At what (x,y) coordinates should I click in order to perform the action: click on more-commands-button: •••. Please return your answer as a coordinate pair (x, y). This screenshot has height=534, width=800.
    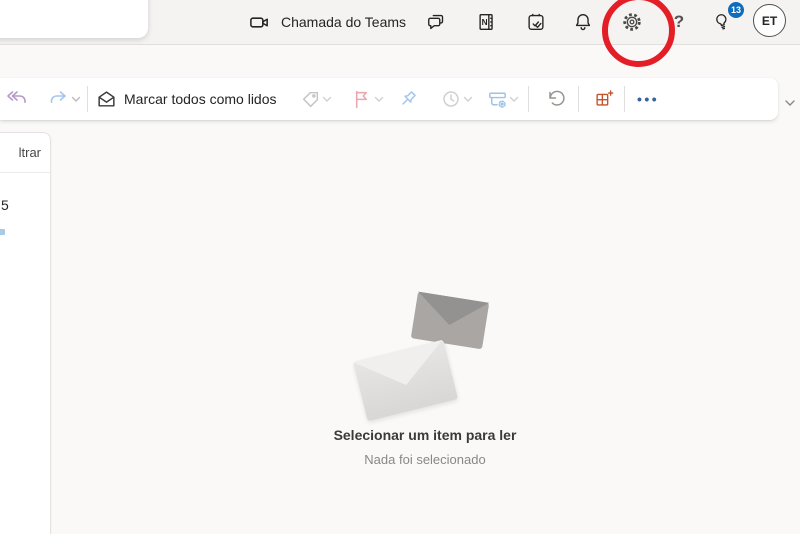
    Looking at the image, I should click on (648, 99).